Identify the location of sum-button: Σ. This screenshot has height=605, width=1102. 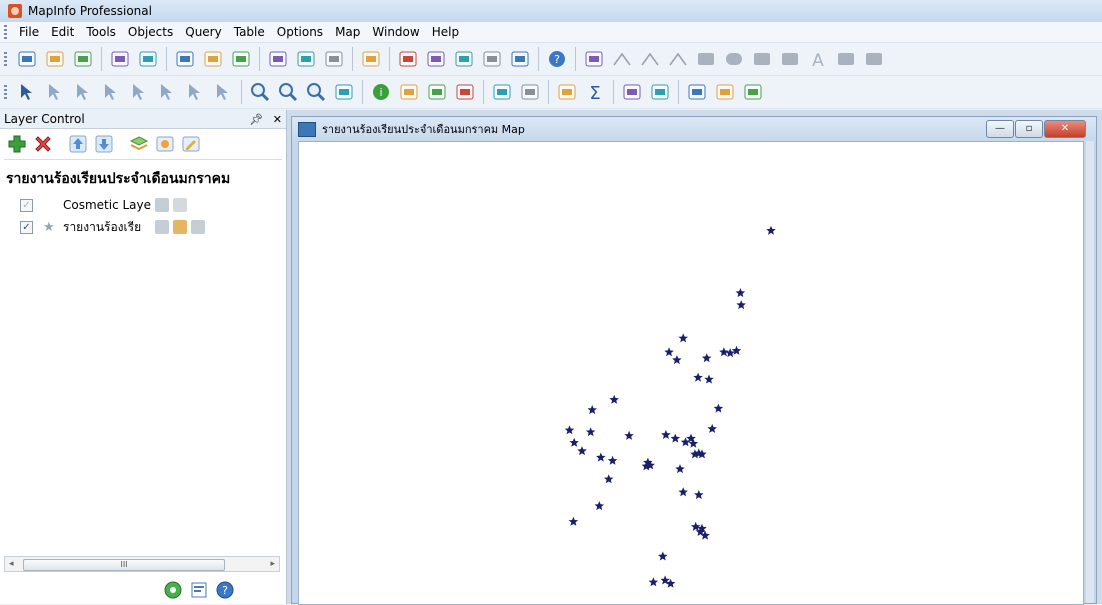
(595, 92).